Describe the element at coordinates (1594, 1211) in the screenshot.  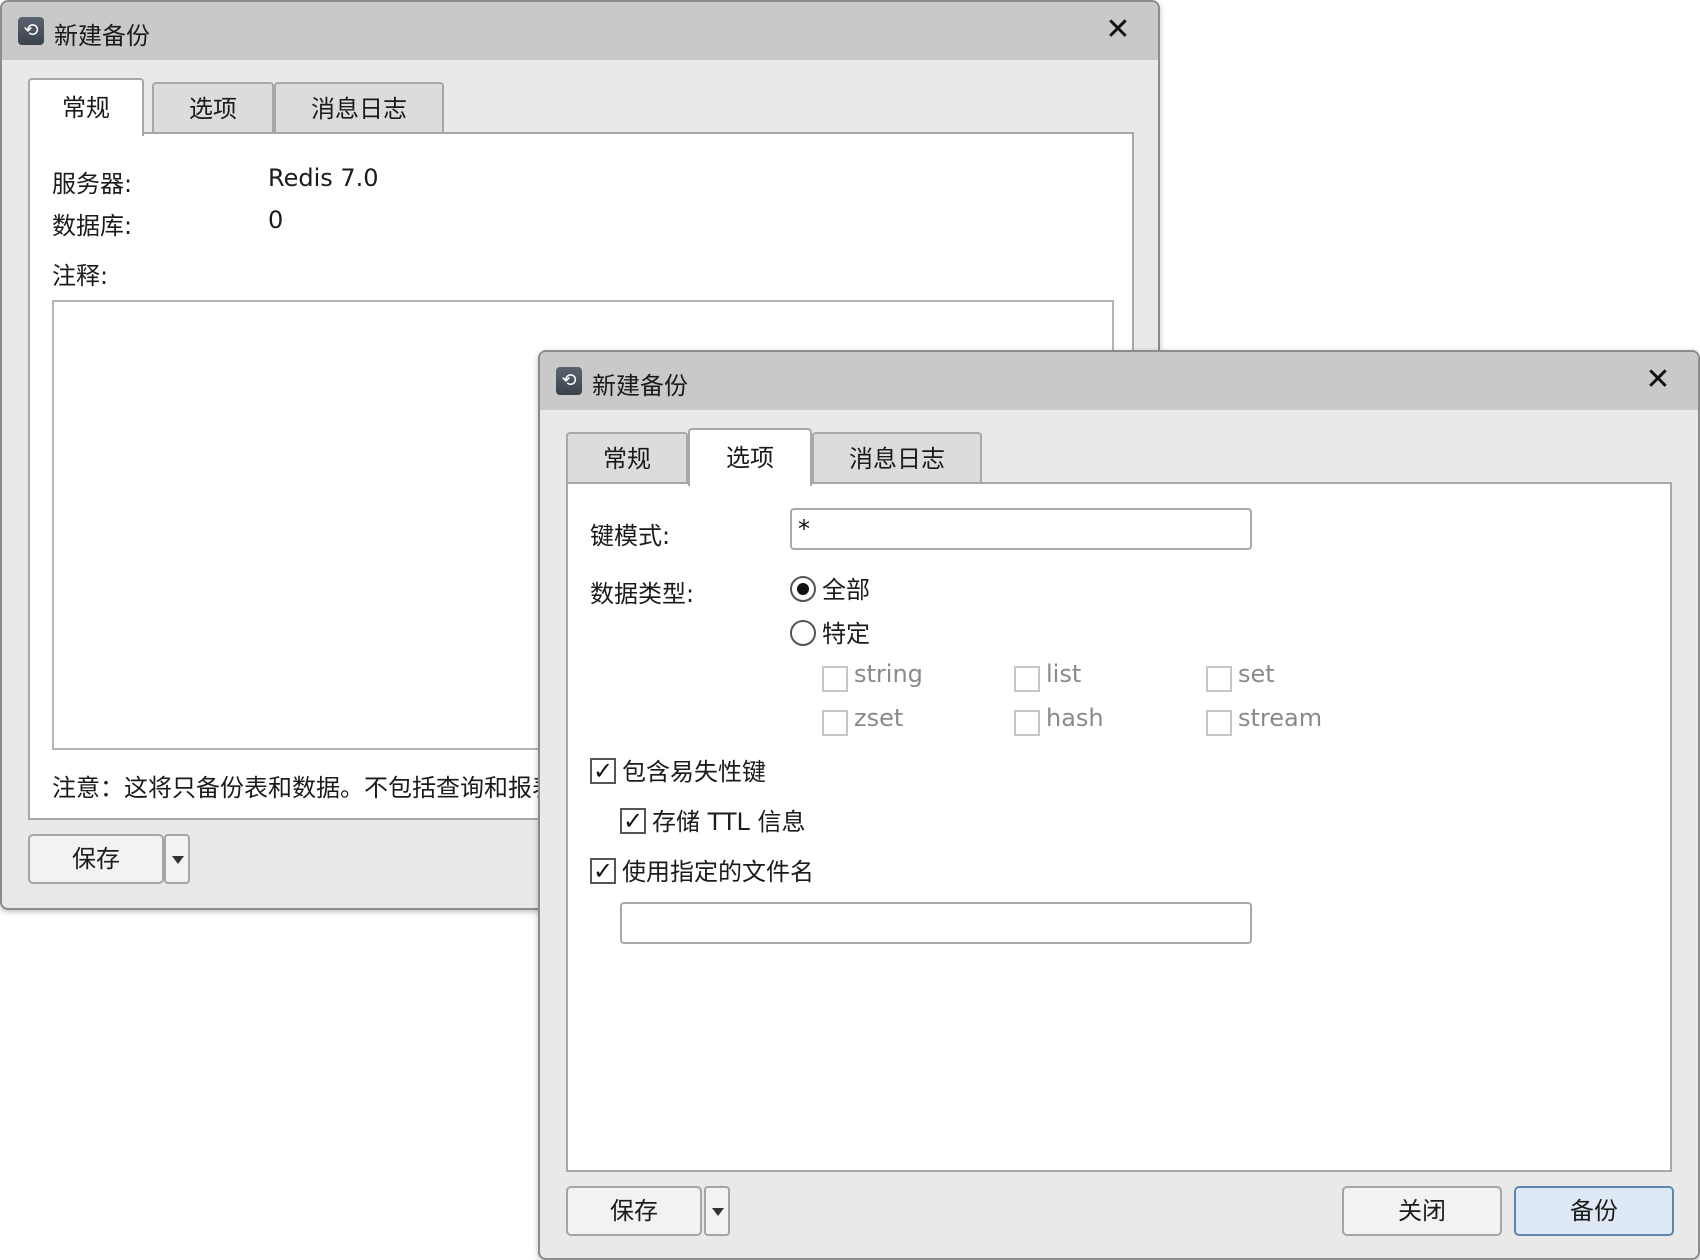
I see `backup-button: 备份` at that location.